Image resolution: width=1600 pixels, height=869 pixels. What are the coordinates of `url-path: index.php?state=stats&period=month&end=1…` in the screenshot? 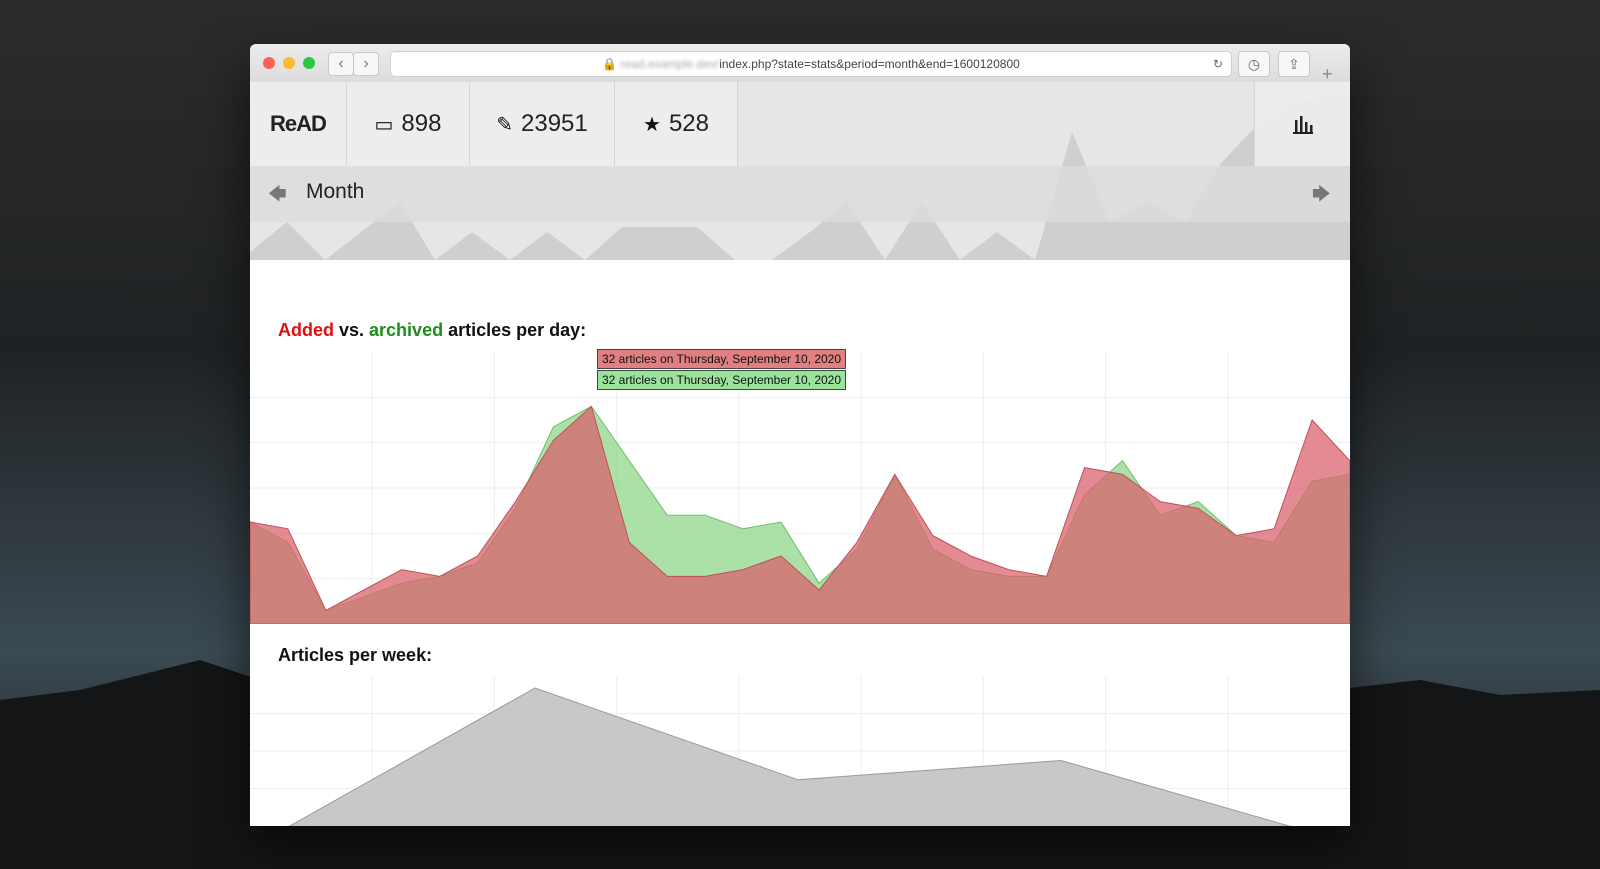 It's located at (869, 64).